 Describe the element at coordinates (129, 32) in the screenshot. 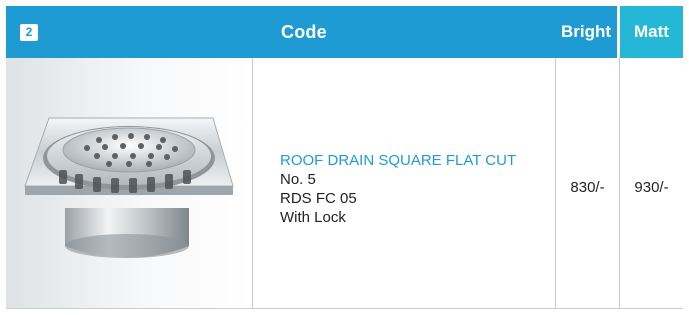

I see `header-number-cell: 2` at that location.